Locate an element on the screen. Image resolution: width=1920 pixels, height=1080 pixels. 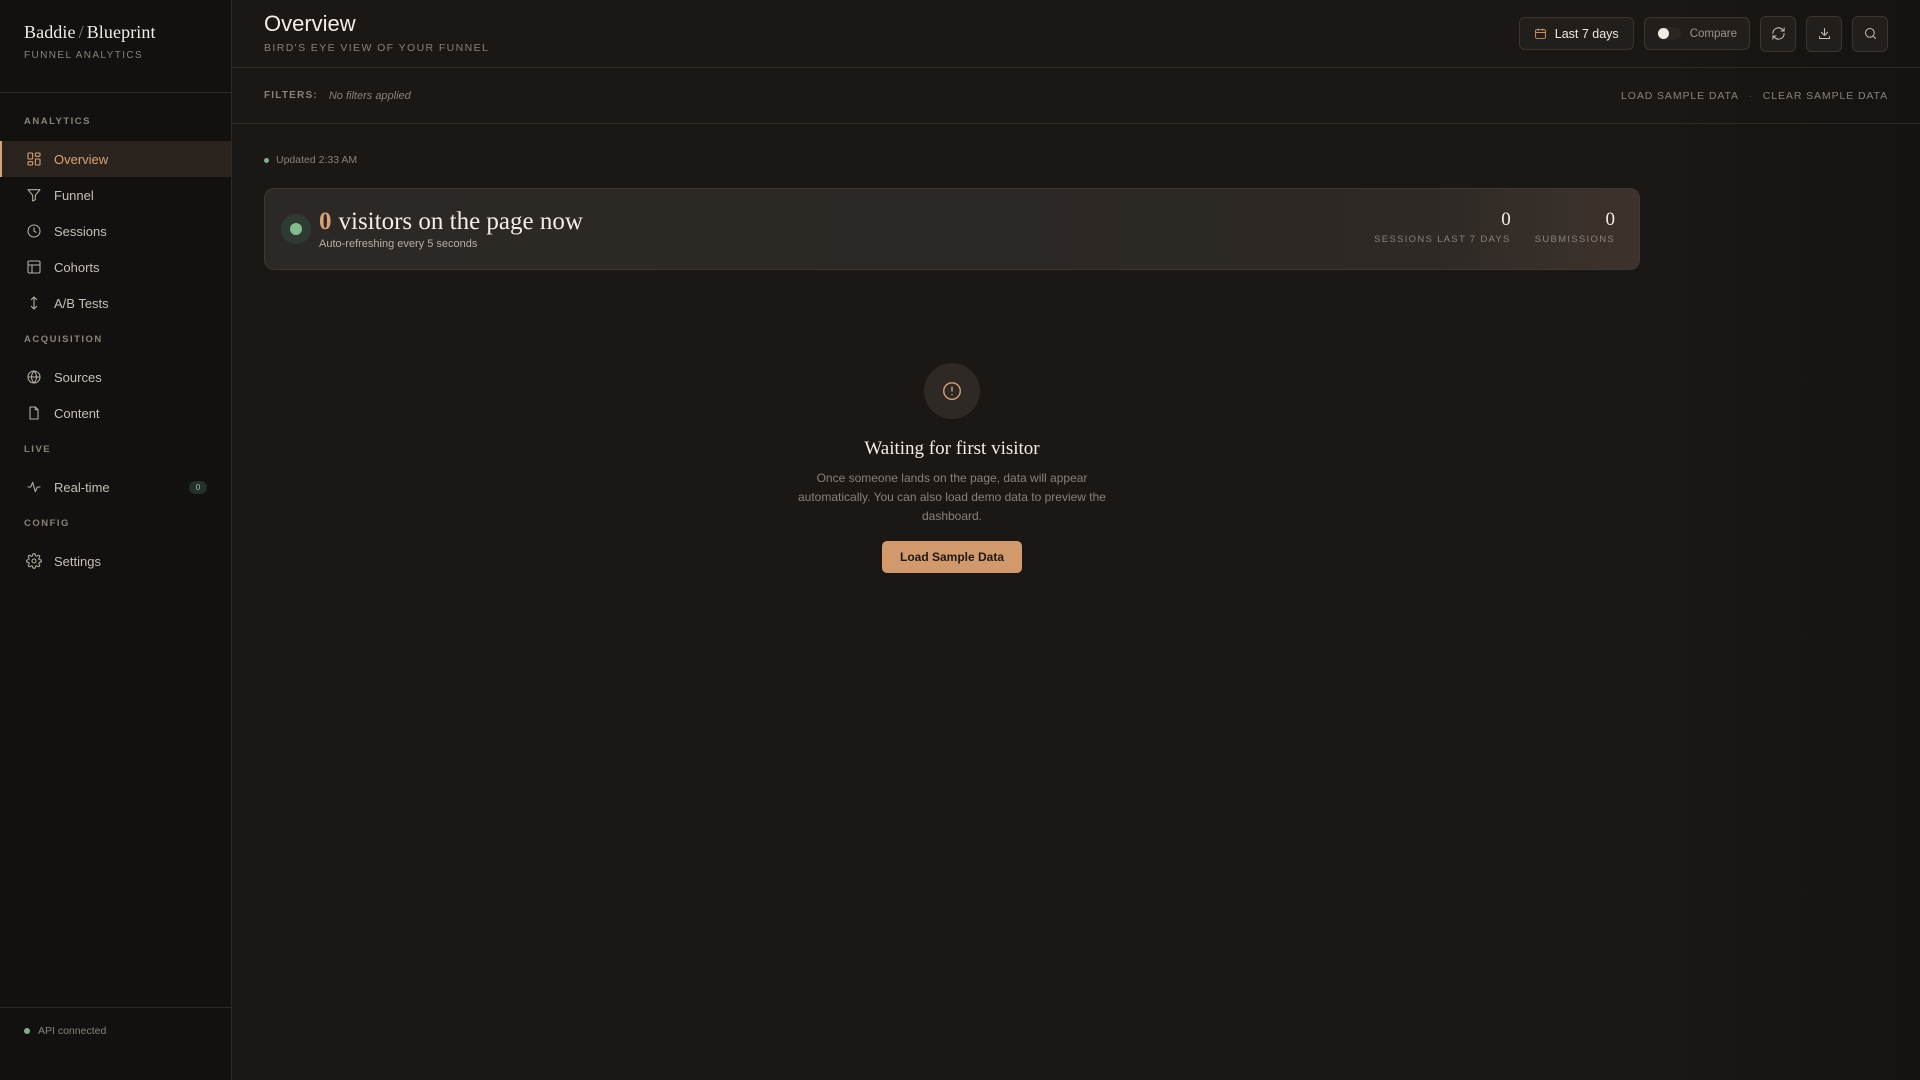
filters-label: FILTERS: is located at coordinates (291, 95).